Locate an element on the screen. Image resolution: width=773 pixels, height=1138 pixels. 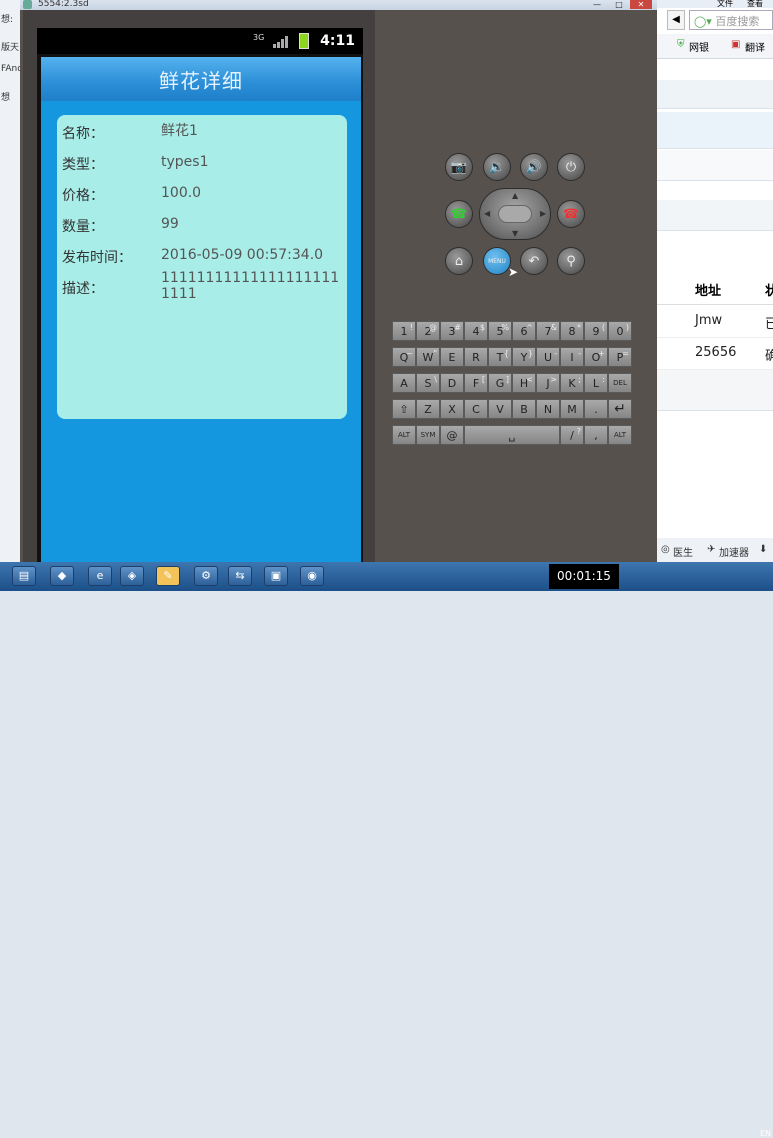
app-icon: ✎ is located at coordinates (168, 576).